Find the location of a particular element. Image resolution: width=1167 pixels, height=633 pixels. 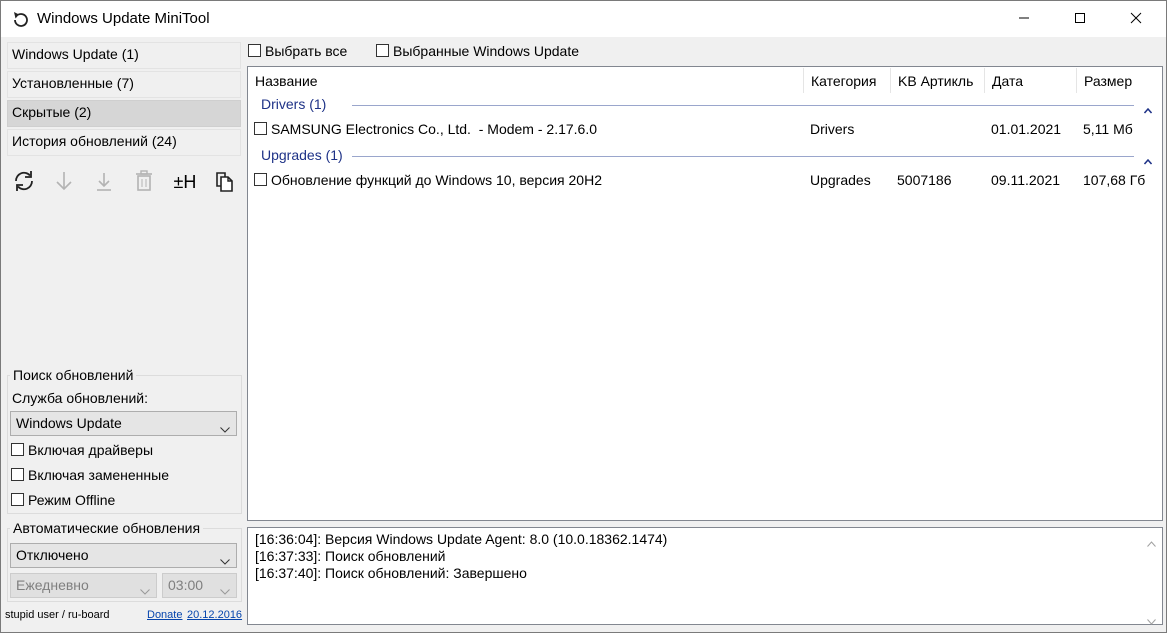

search-group-title: Поиск обновлений is located at coordinates (73, 375).